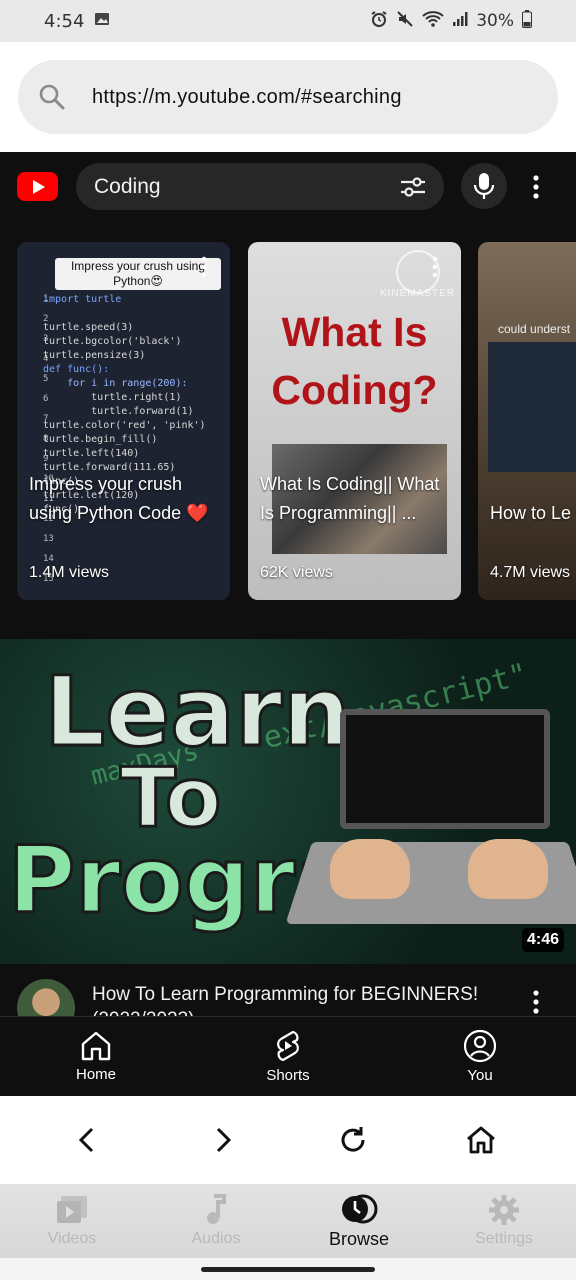 The width and height of the screenshot is (576, 1280). I want to click on url-bar: https://m.youtube.com/#searching, so click(288, 97).